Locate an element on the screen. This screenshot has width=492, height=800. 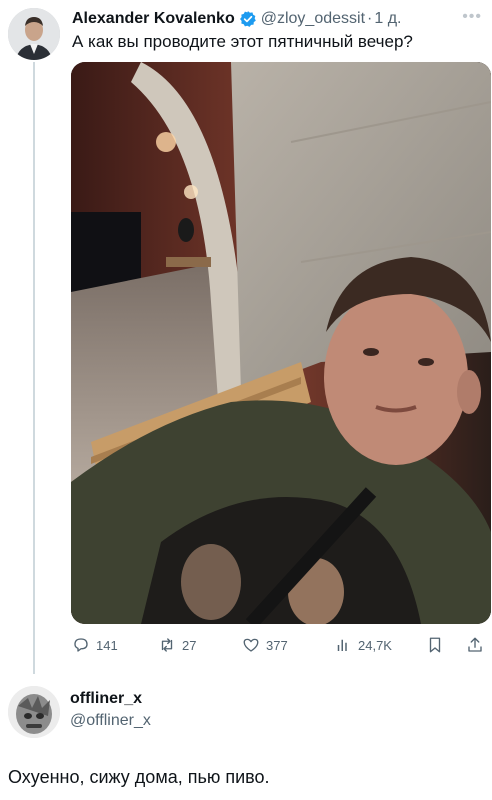
reply-author-avatar is located at coordinates (34, 712).